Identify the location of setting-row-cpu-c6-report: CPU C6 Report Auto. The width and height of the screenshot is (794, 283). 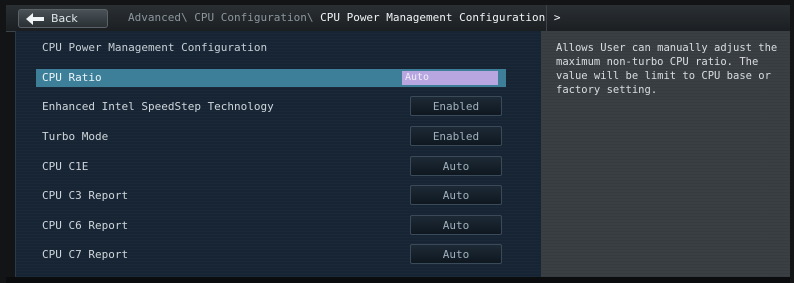
(271, 225).